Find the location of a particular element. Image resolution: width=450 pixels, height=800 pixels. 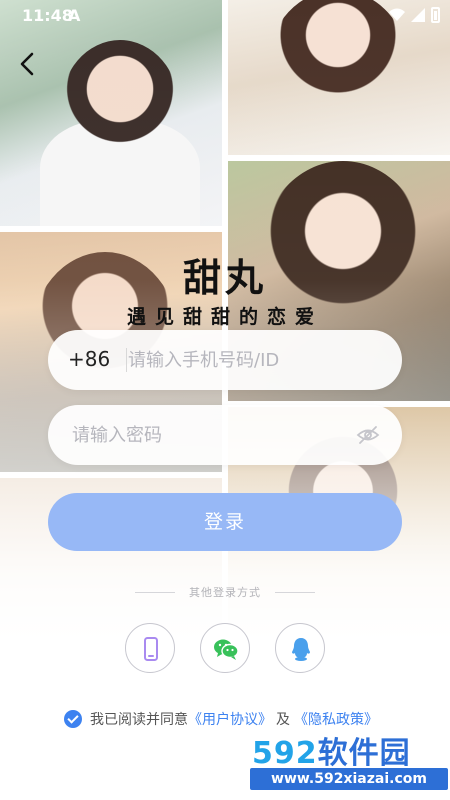

back-button is located at coordinates (28, 64).